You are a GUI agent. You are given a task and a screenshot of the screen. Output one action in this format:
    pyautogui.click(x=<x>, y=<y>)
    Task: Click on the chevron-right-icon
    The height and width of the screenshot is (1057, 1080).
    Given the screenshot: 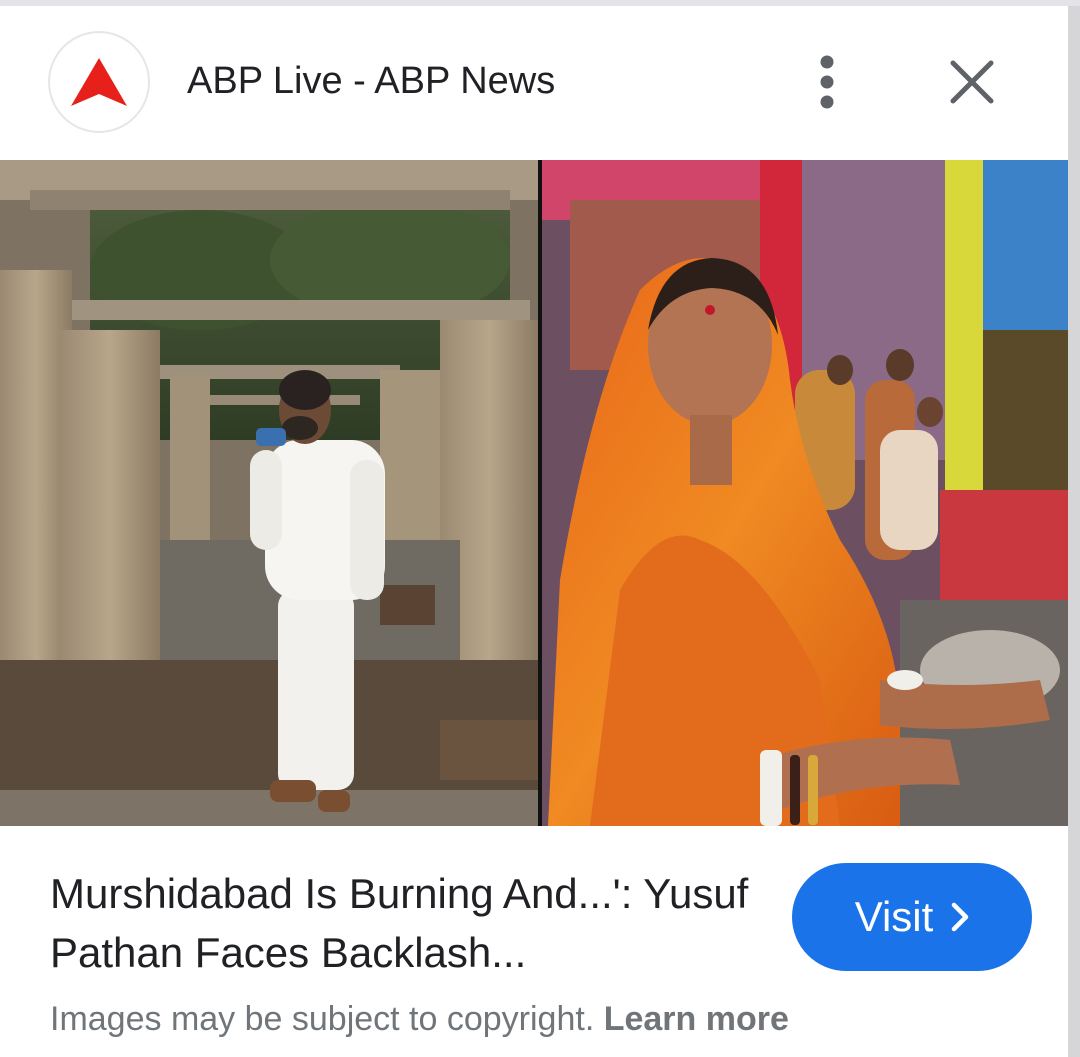 What is the action you would take?
    pyautogui.click(x=960, y=917)
    